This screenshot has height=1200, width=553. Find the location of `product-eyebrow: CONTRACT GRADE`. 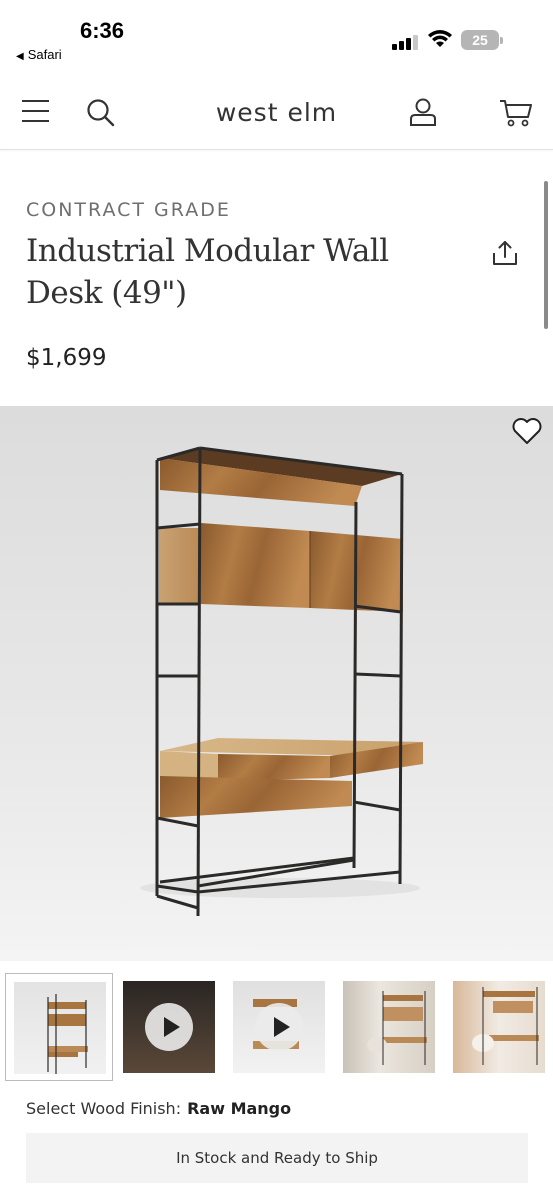

product-eyebrow: CONTRACT GRADE is located at coordinates (128, 210).